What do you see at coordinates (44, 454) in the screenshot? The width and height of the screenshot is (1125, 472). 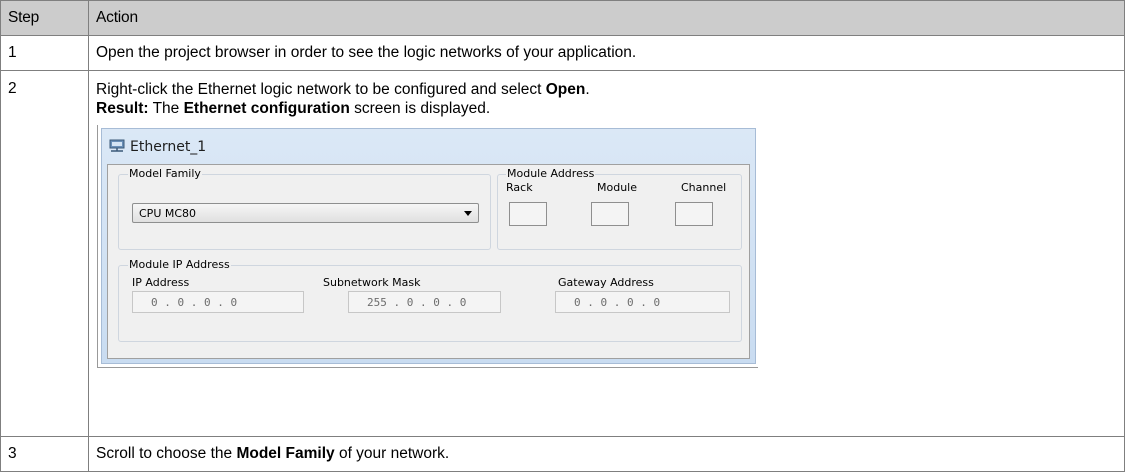 I see `step-number: 3` at bounding box center [44, 454].